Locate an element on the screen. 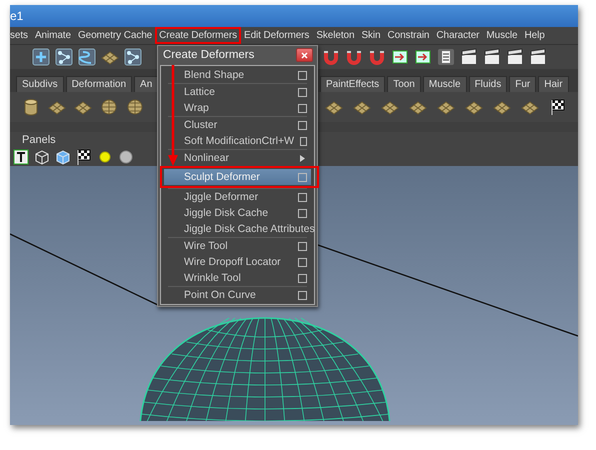 The image size is (596, 450). menu-item: Wire Tool is located at coordinates (237, 246).